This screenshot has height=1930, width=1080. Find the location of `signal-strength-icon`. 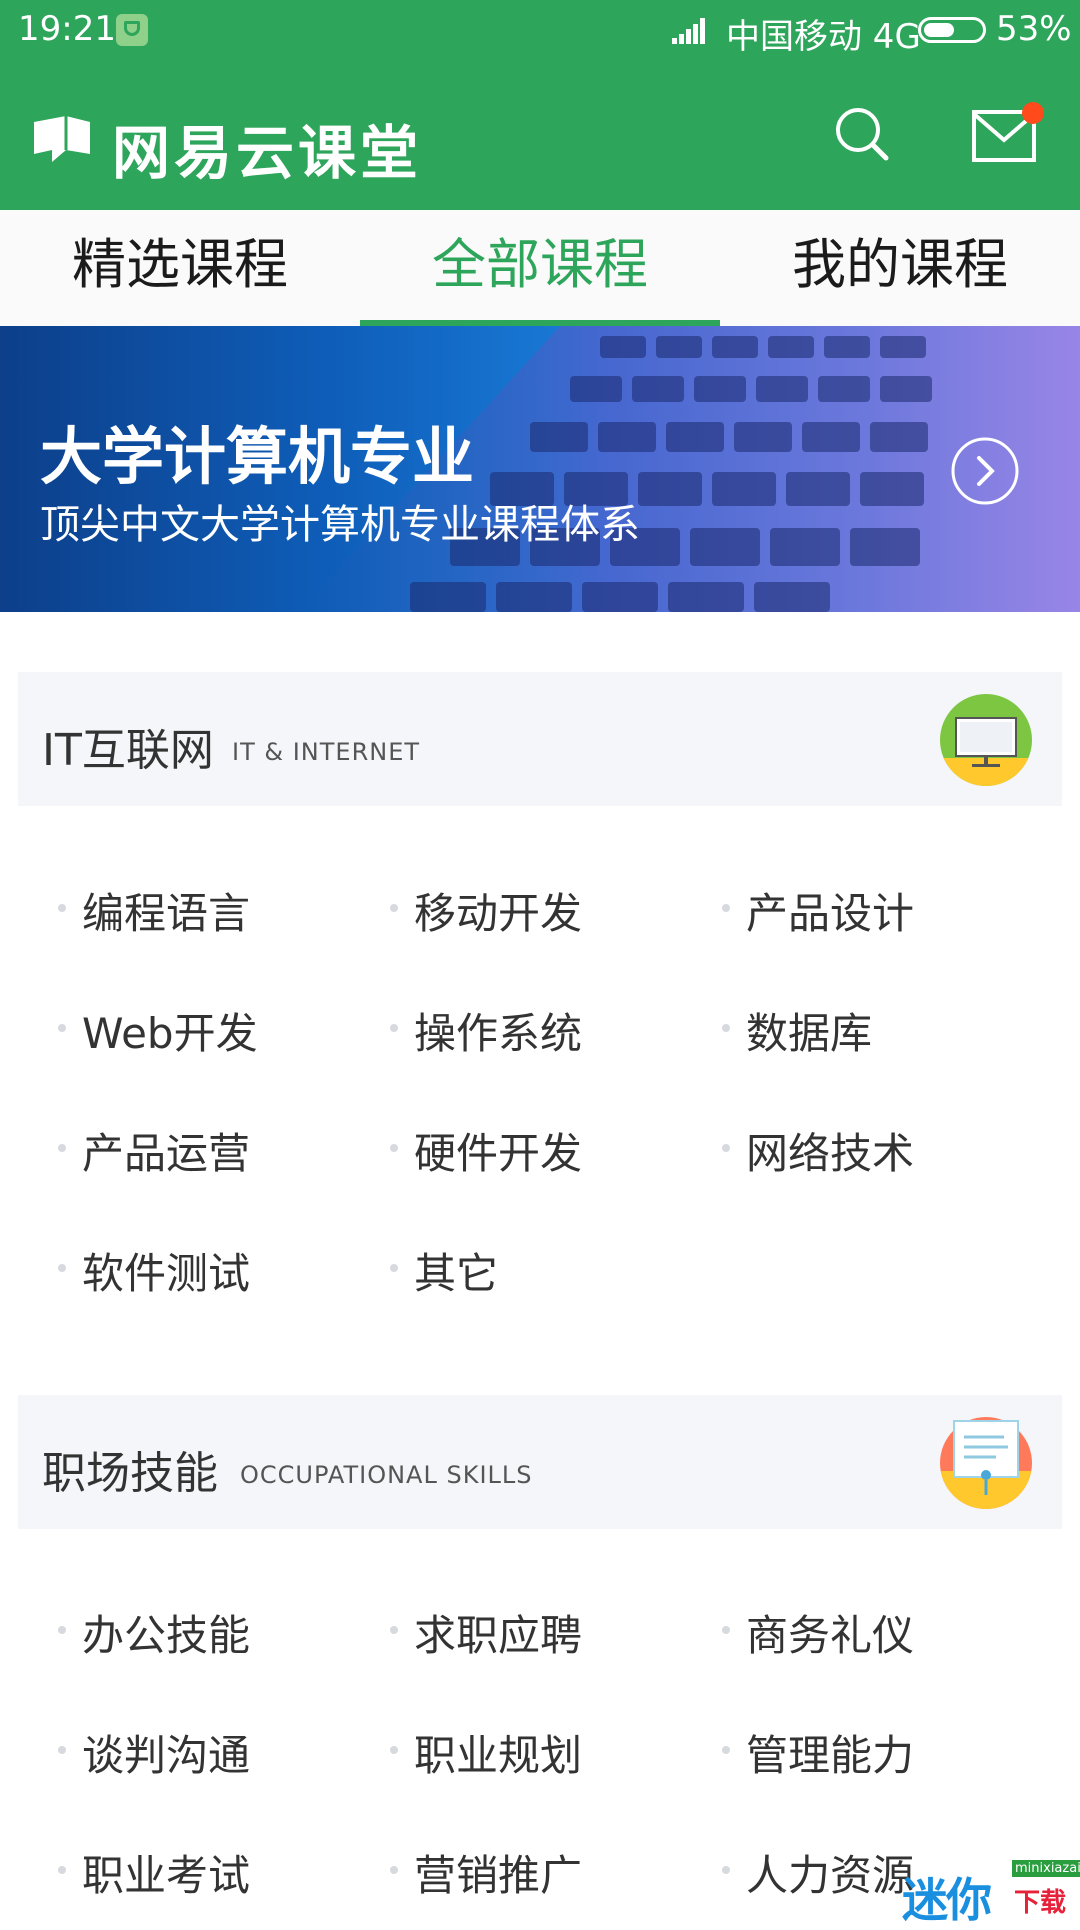

signal-strength-icon is located at coordinates (691, 31).